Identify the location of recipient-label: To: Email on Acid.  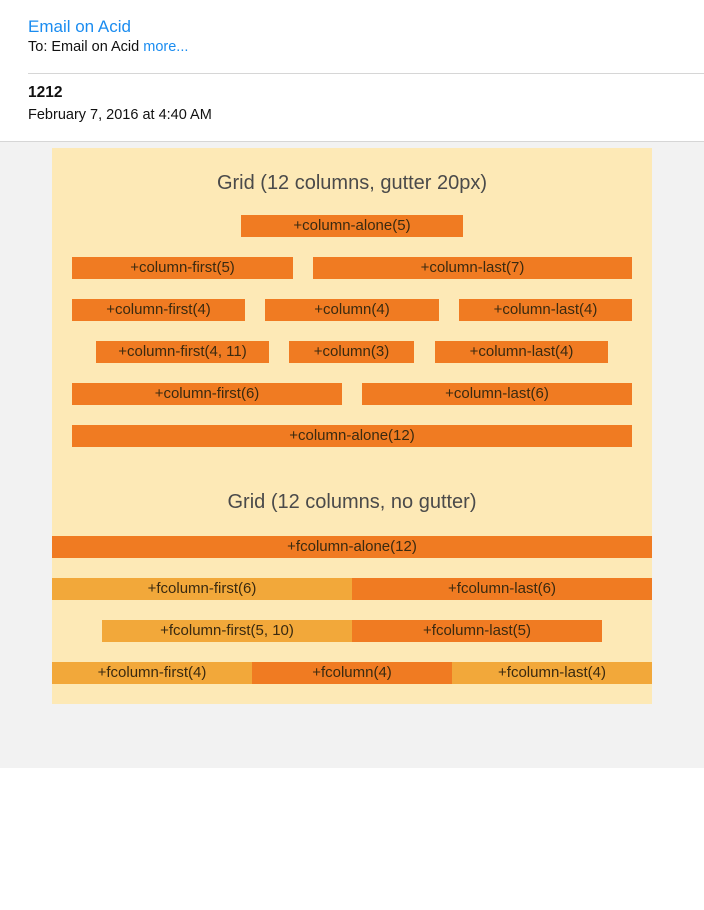
(84, 47).